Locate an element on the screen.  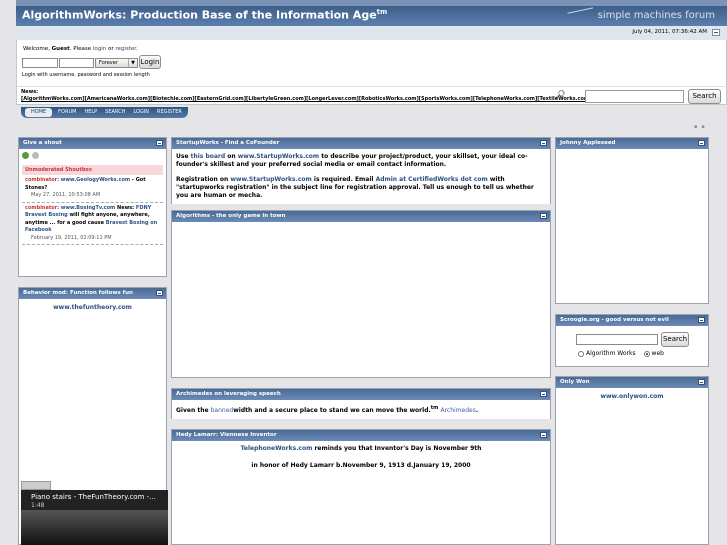
chevron-down-icon: ▼ is located at coordinates (132, 63).